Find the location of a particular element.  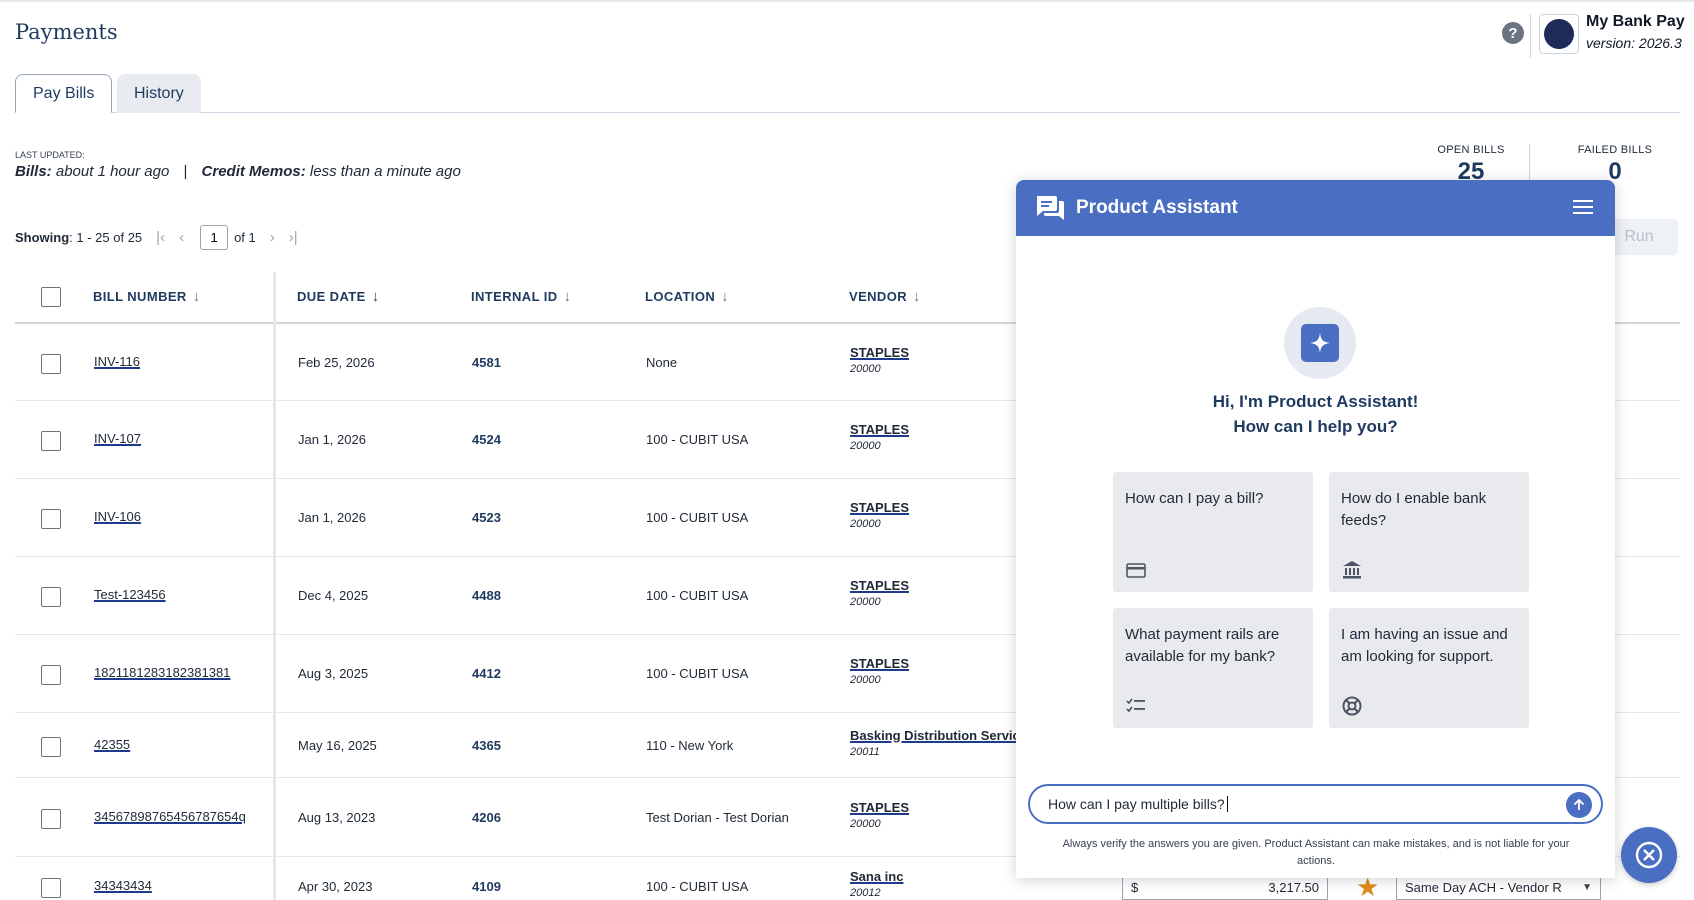

tabs-baseline is located at coordinates (847, 112).